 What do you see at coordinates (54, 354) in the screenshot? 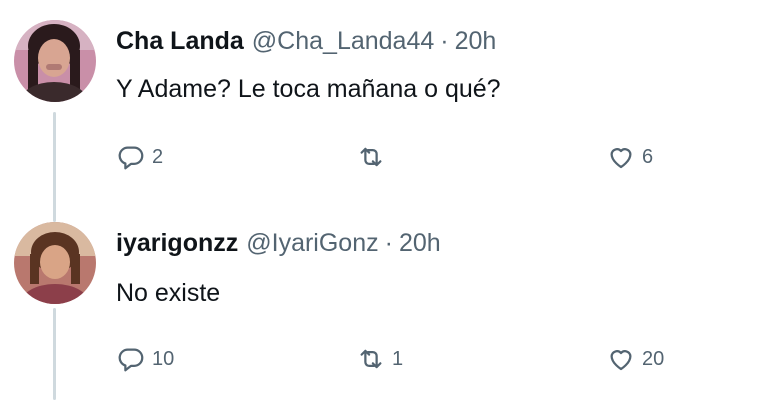
I see `thread-line` at bounding box center [54, 354].